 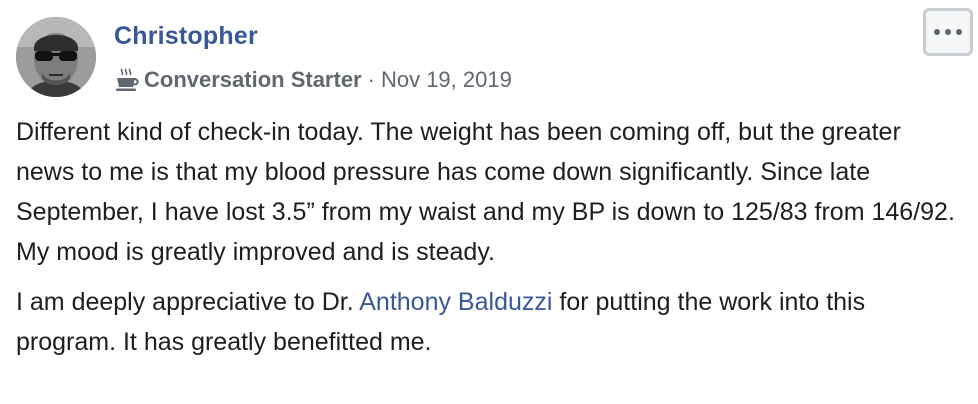 I want to click on author-name: Christopher, so click(x=186, y=36).